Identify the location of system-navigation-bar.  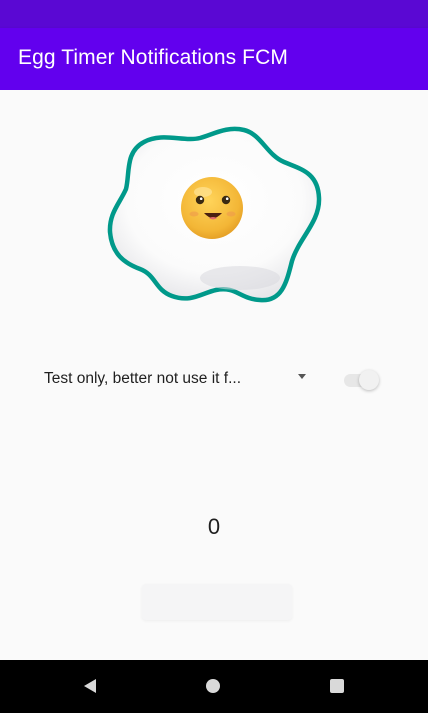
(214, 686).